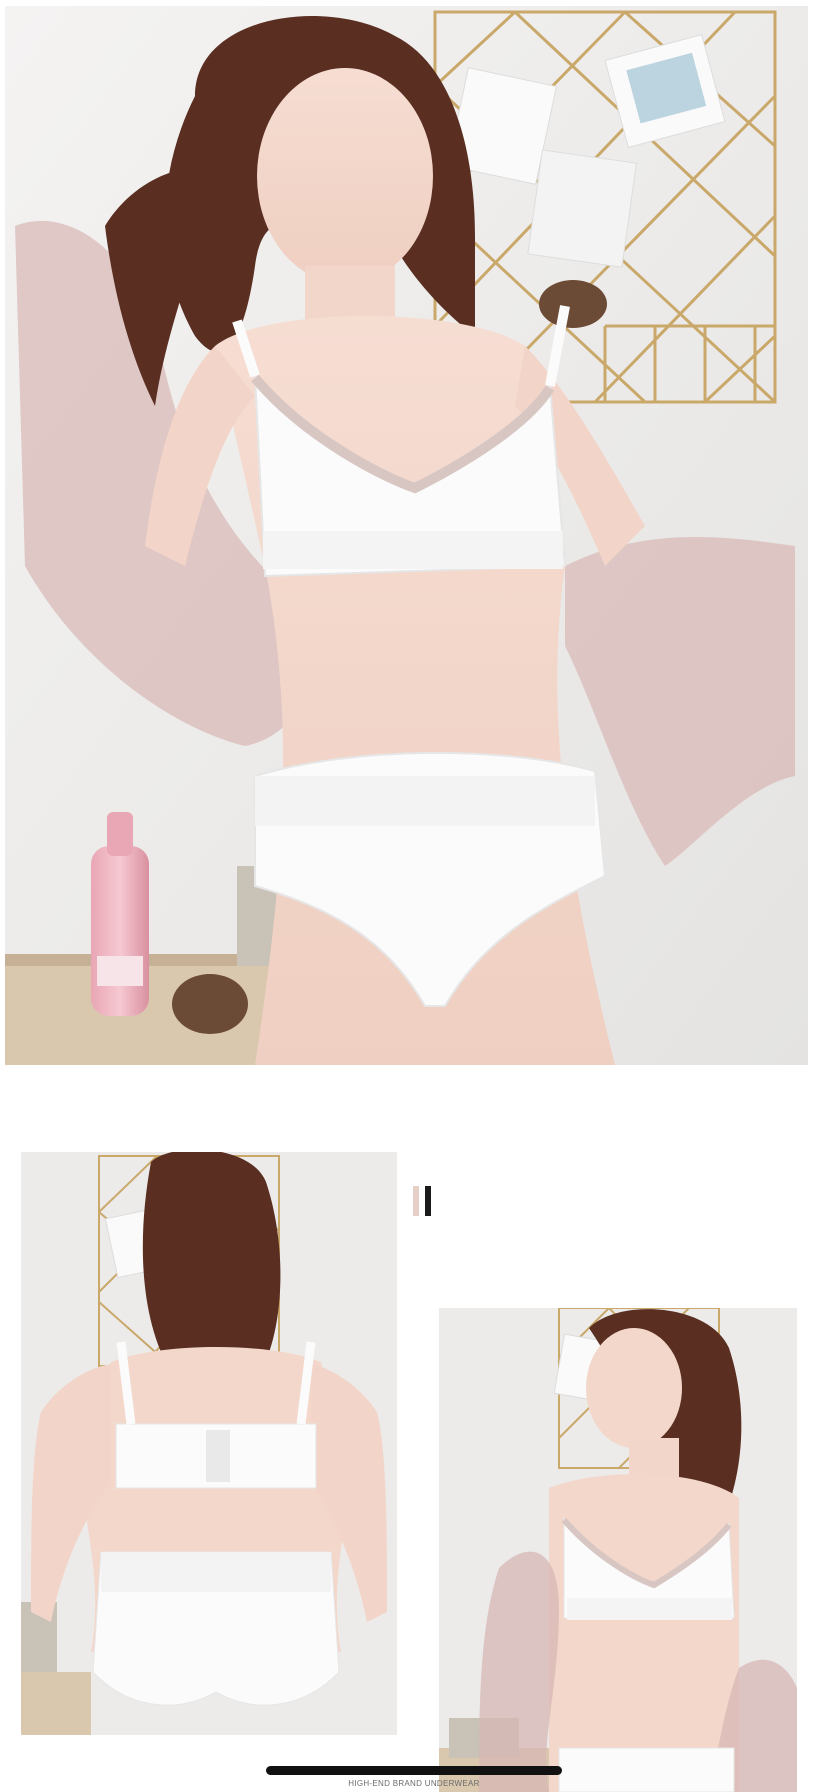  Describe the element at coordinates (646, 1769) in the screenshot. I see `briefs` at that location.